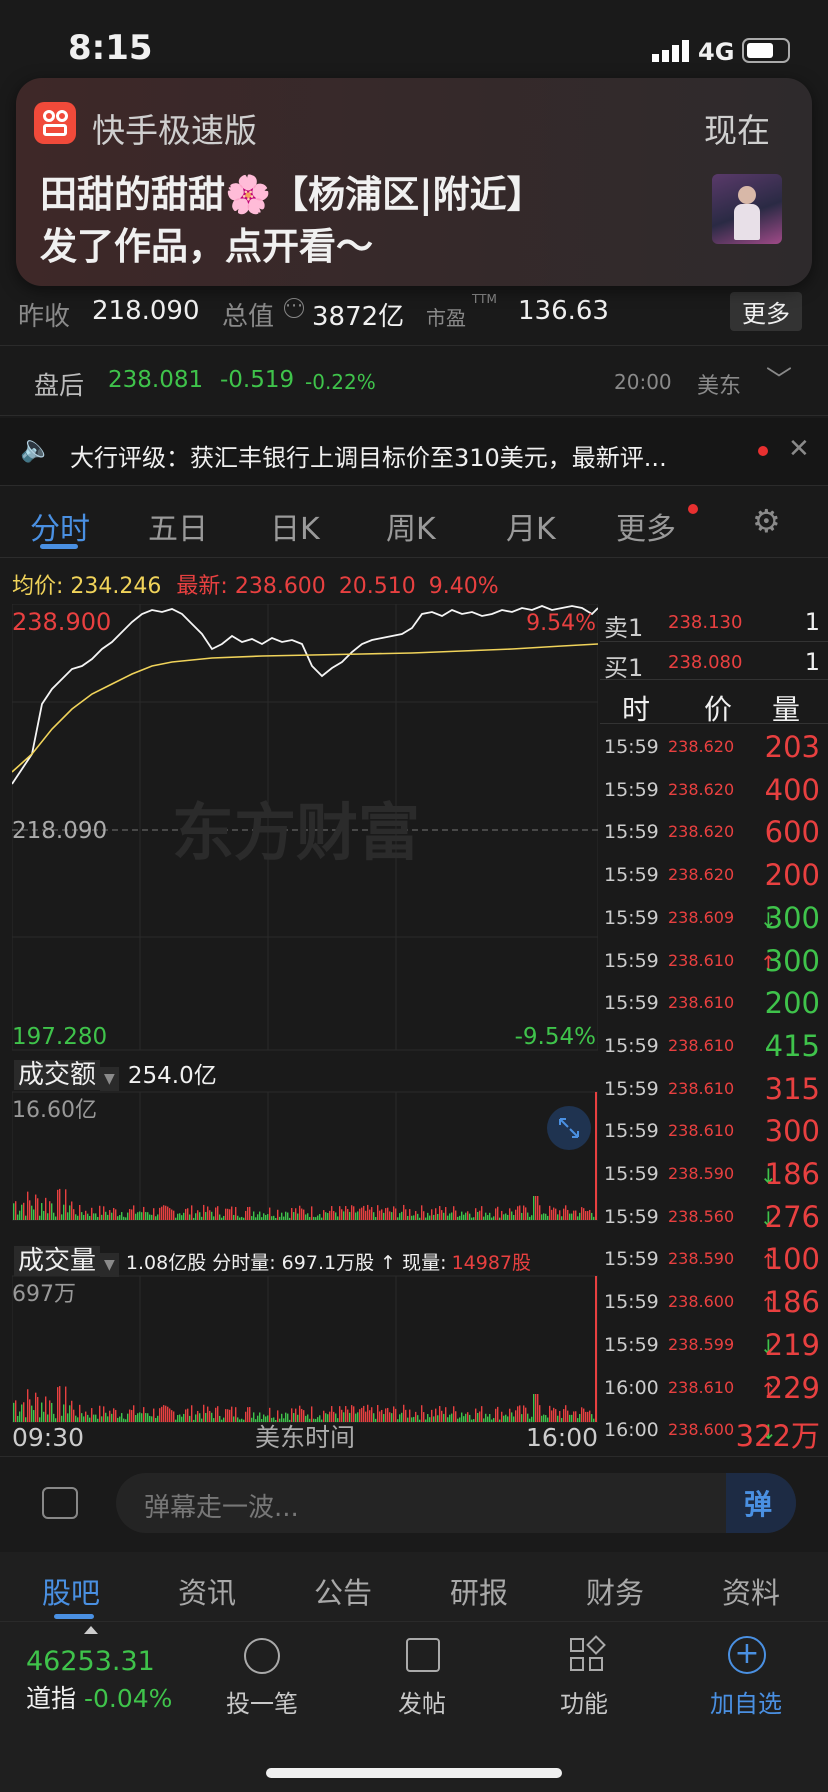  I want to click on trade-price: 238.620, so click(701, 789).